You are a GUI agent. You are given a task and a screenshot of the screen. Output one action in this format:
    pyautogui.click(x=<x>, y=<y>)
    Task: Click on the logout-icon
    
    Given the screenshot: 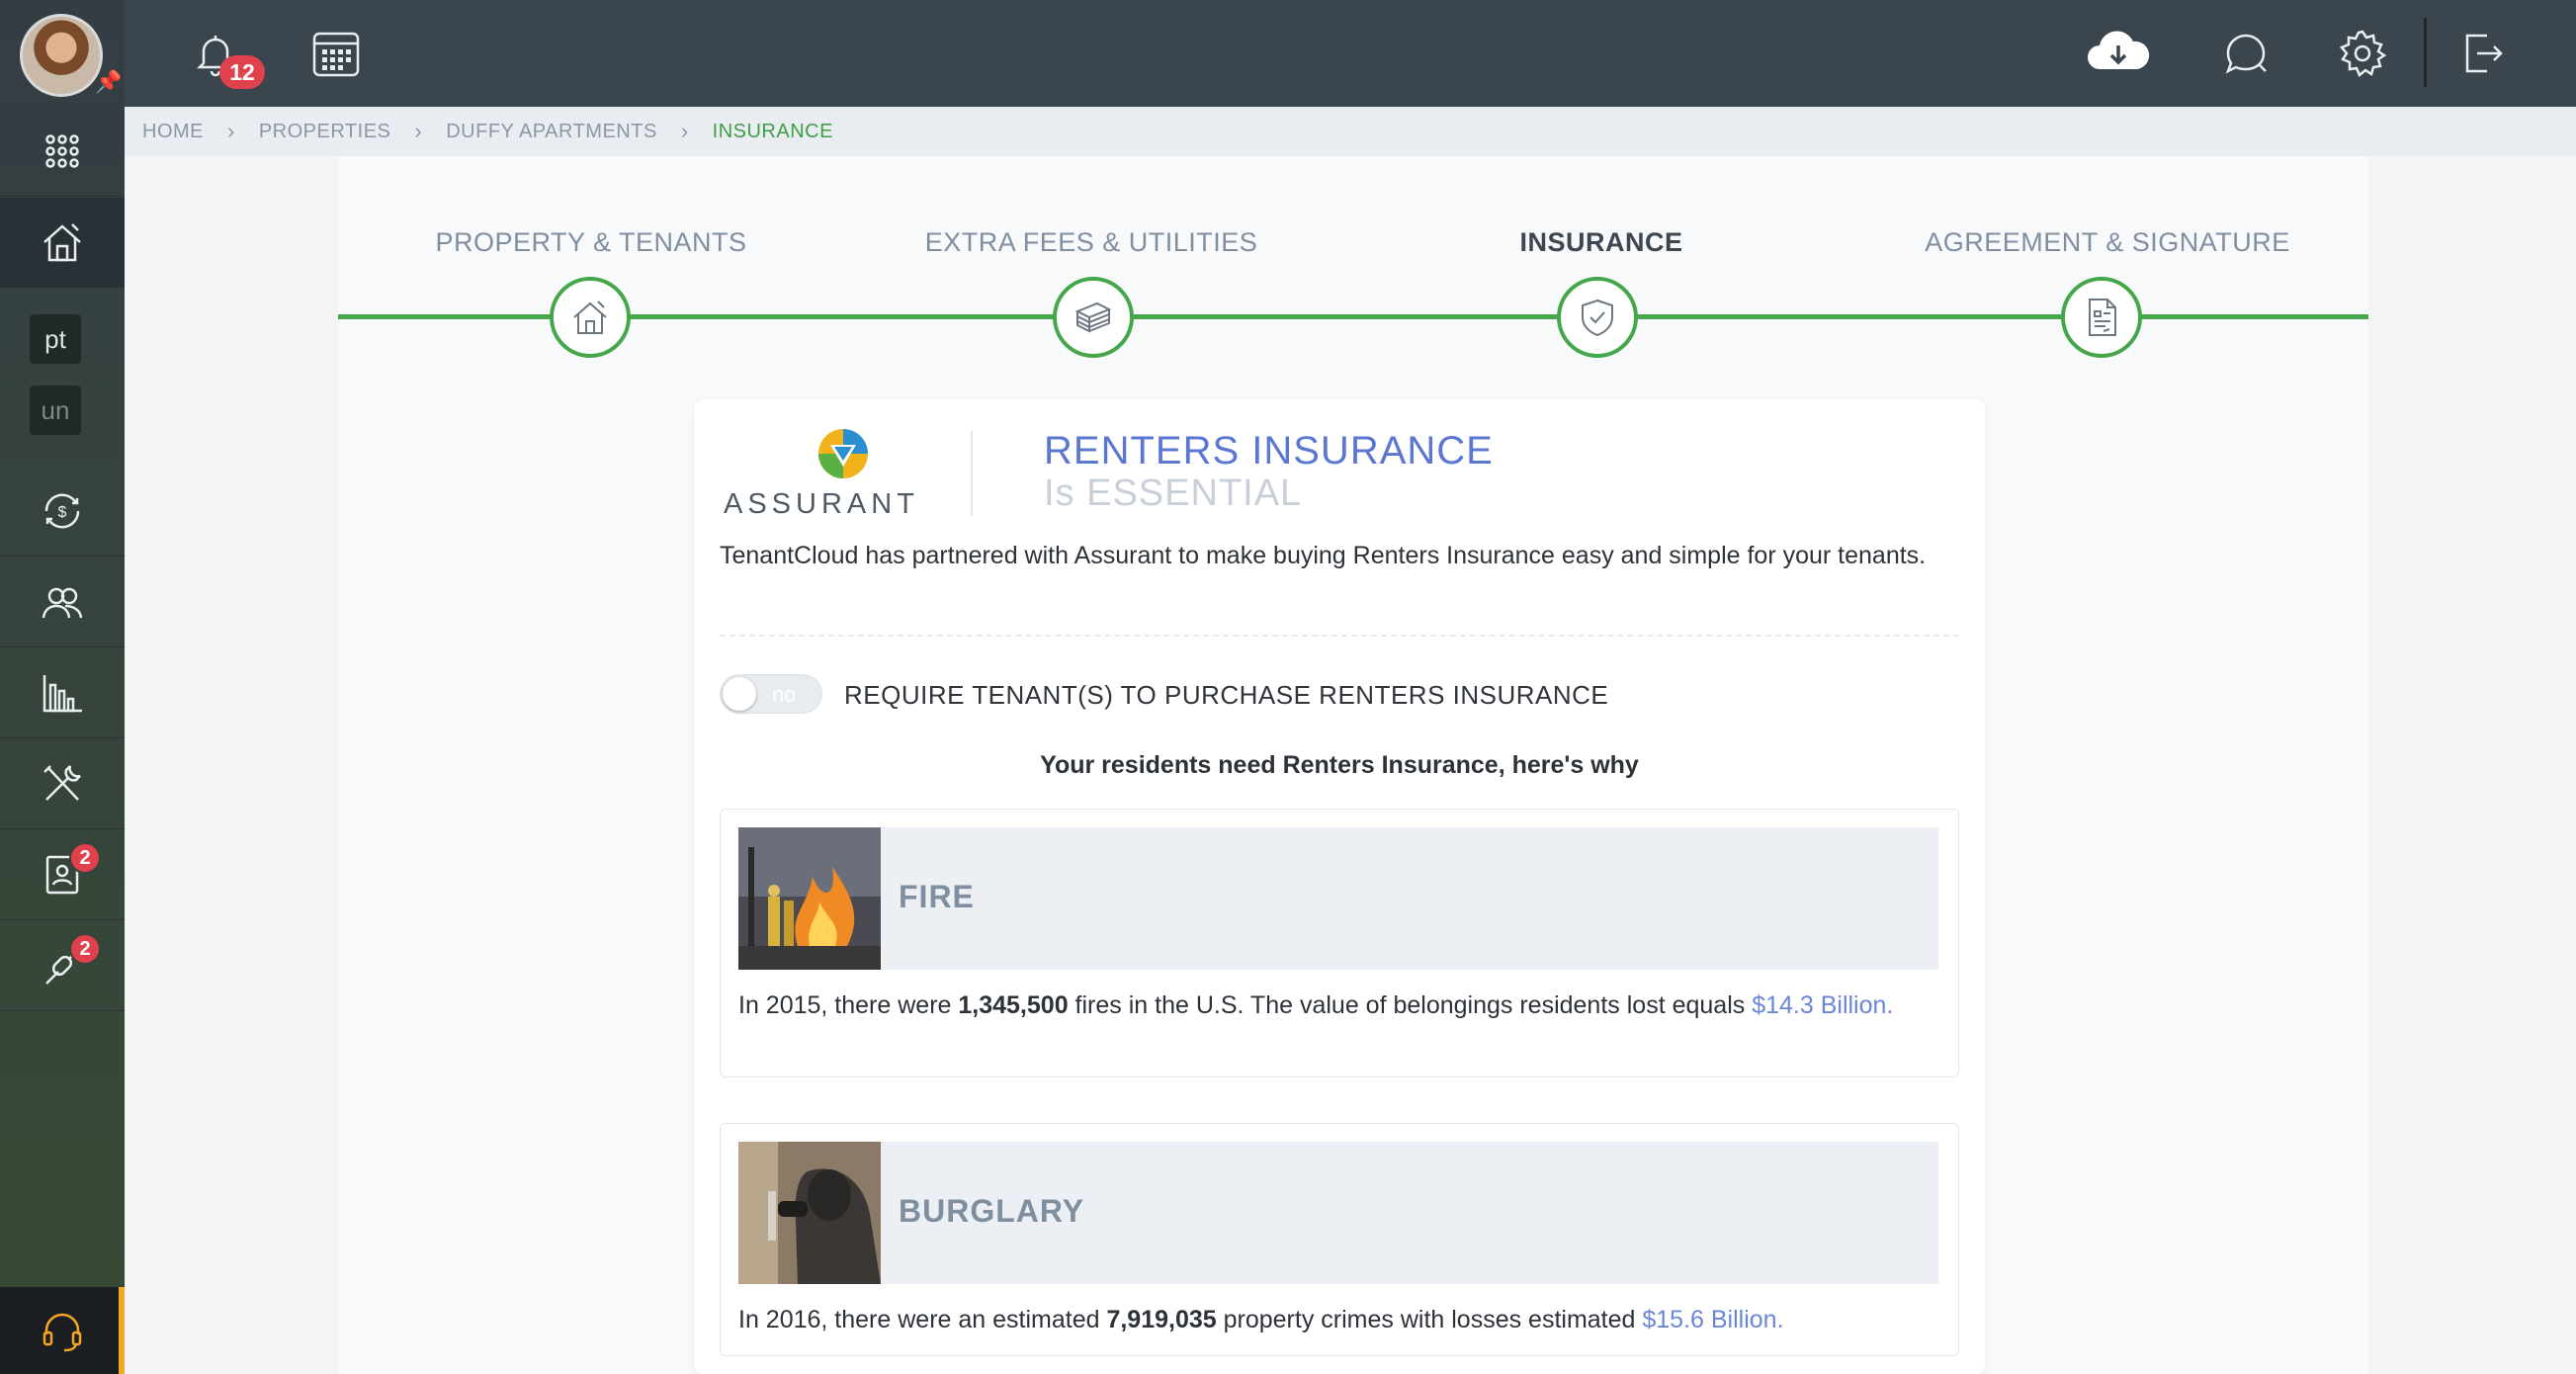 What is the action you would take?
    pyautogui.click(x=2484, y=53)
    